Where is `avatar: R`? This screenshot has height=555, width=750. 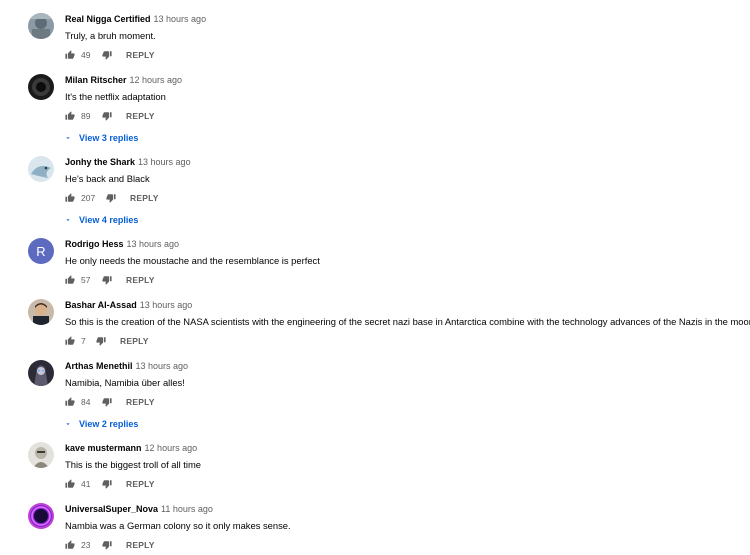 avatar: R is located at coordinates (41, 251).